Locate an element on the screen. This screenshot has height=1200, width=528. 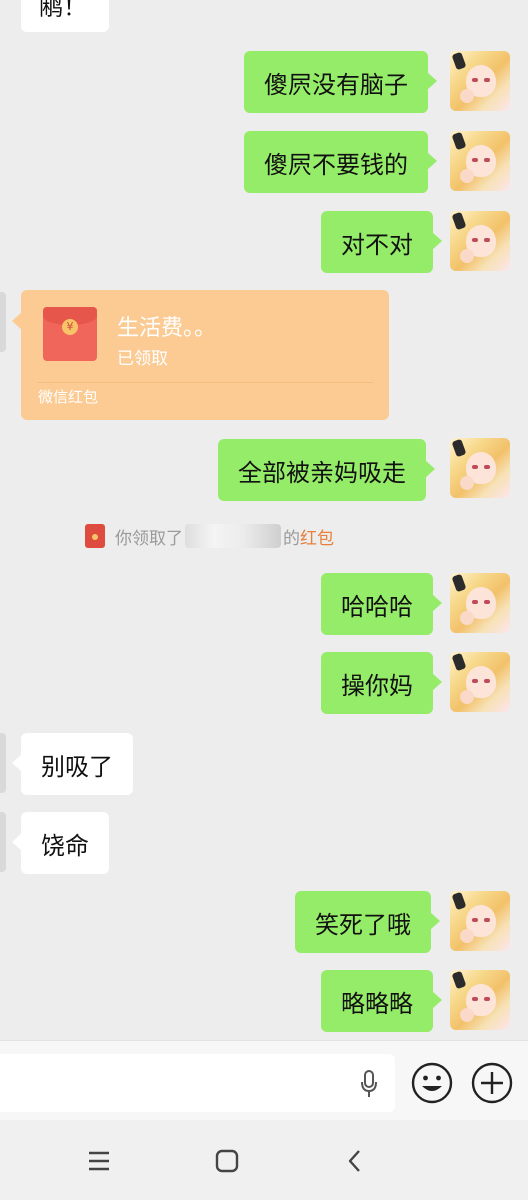
message-bubble-outgoing: 略略略 is located at coordinates (381, 1001).